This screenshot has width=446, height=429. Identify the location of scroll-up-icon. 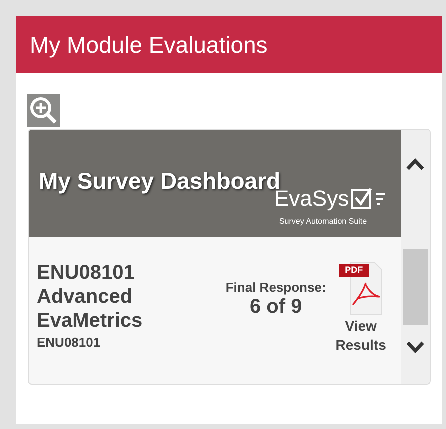
(416, 164).